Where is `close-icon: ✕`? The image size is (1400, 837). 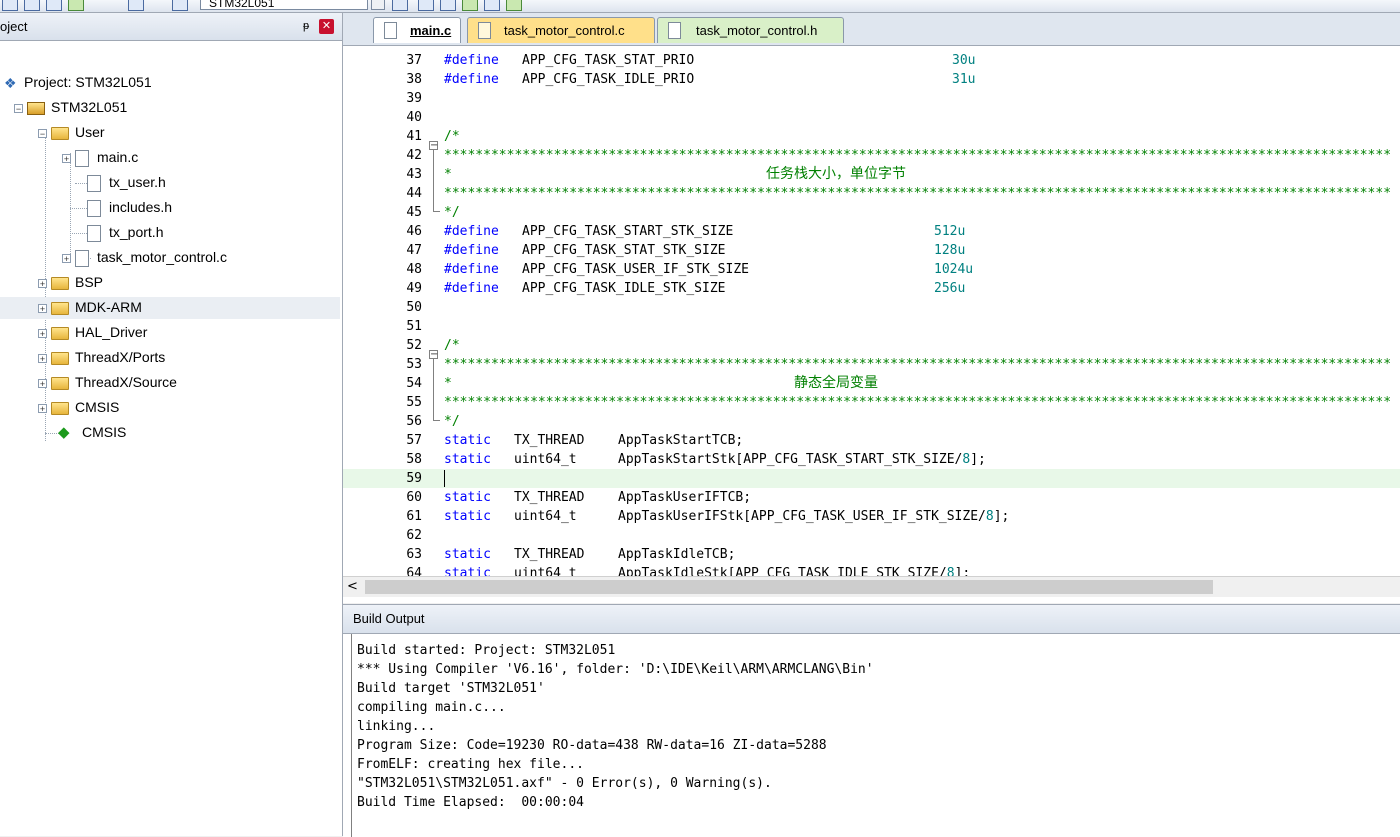
close-icon: ✕ is located at coordinates (326, 26).